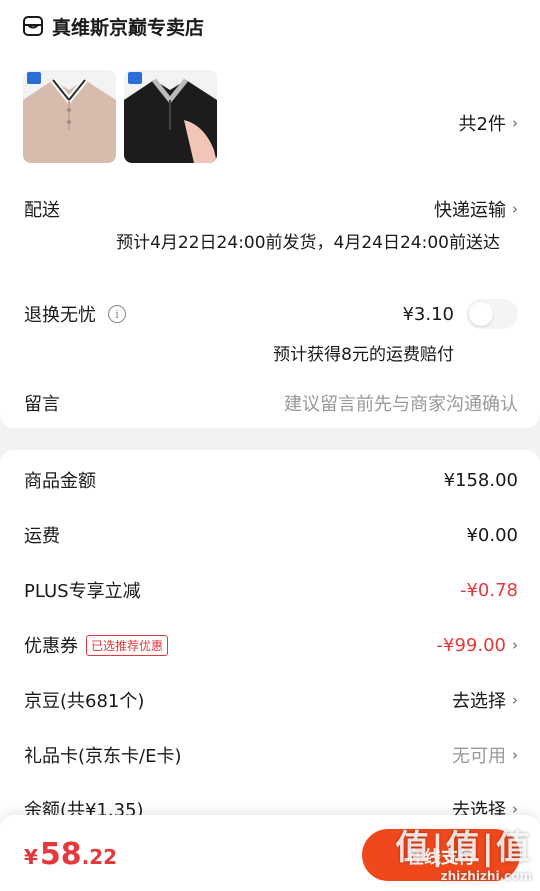  I want to click on pink-polo-image, so click(69, 116).